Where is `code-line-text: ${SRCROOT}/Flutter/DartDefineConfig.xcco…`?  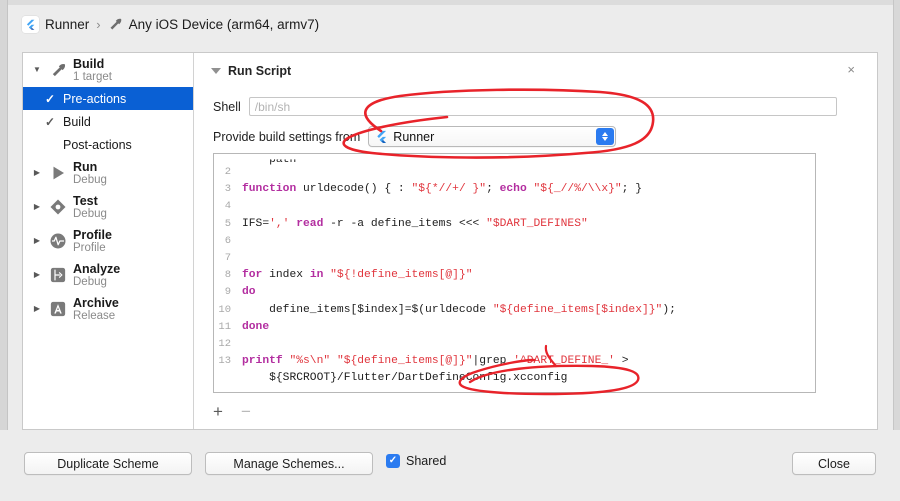 code-line-text: ${SRCROOT}/Flutter/DartDefineConfig.xcco… is located at coordinates (527, 380).